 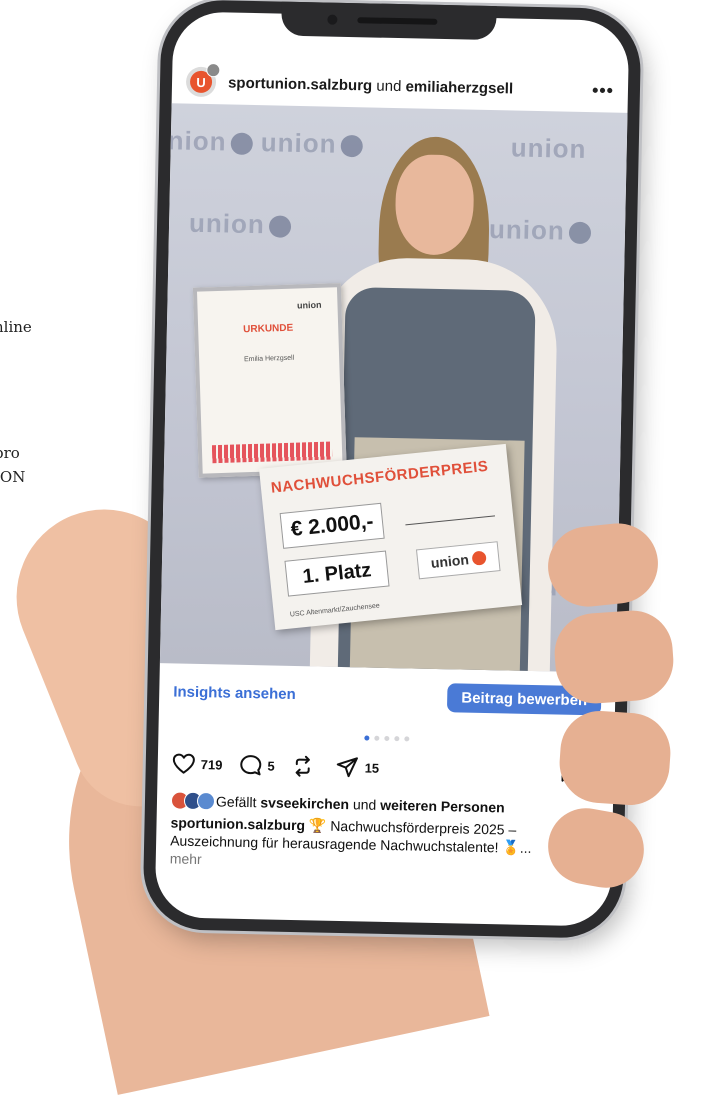 I want to click on speaker-grille, so click(x=397, y=21).